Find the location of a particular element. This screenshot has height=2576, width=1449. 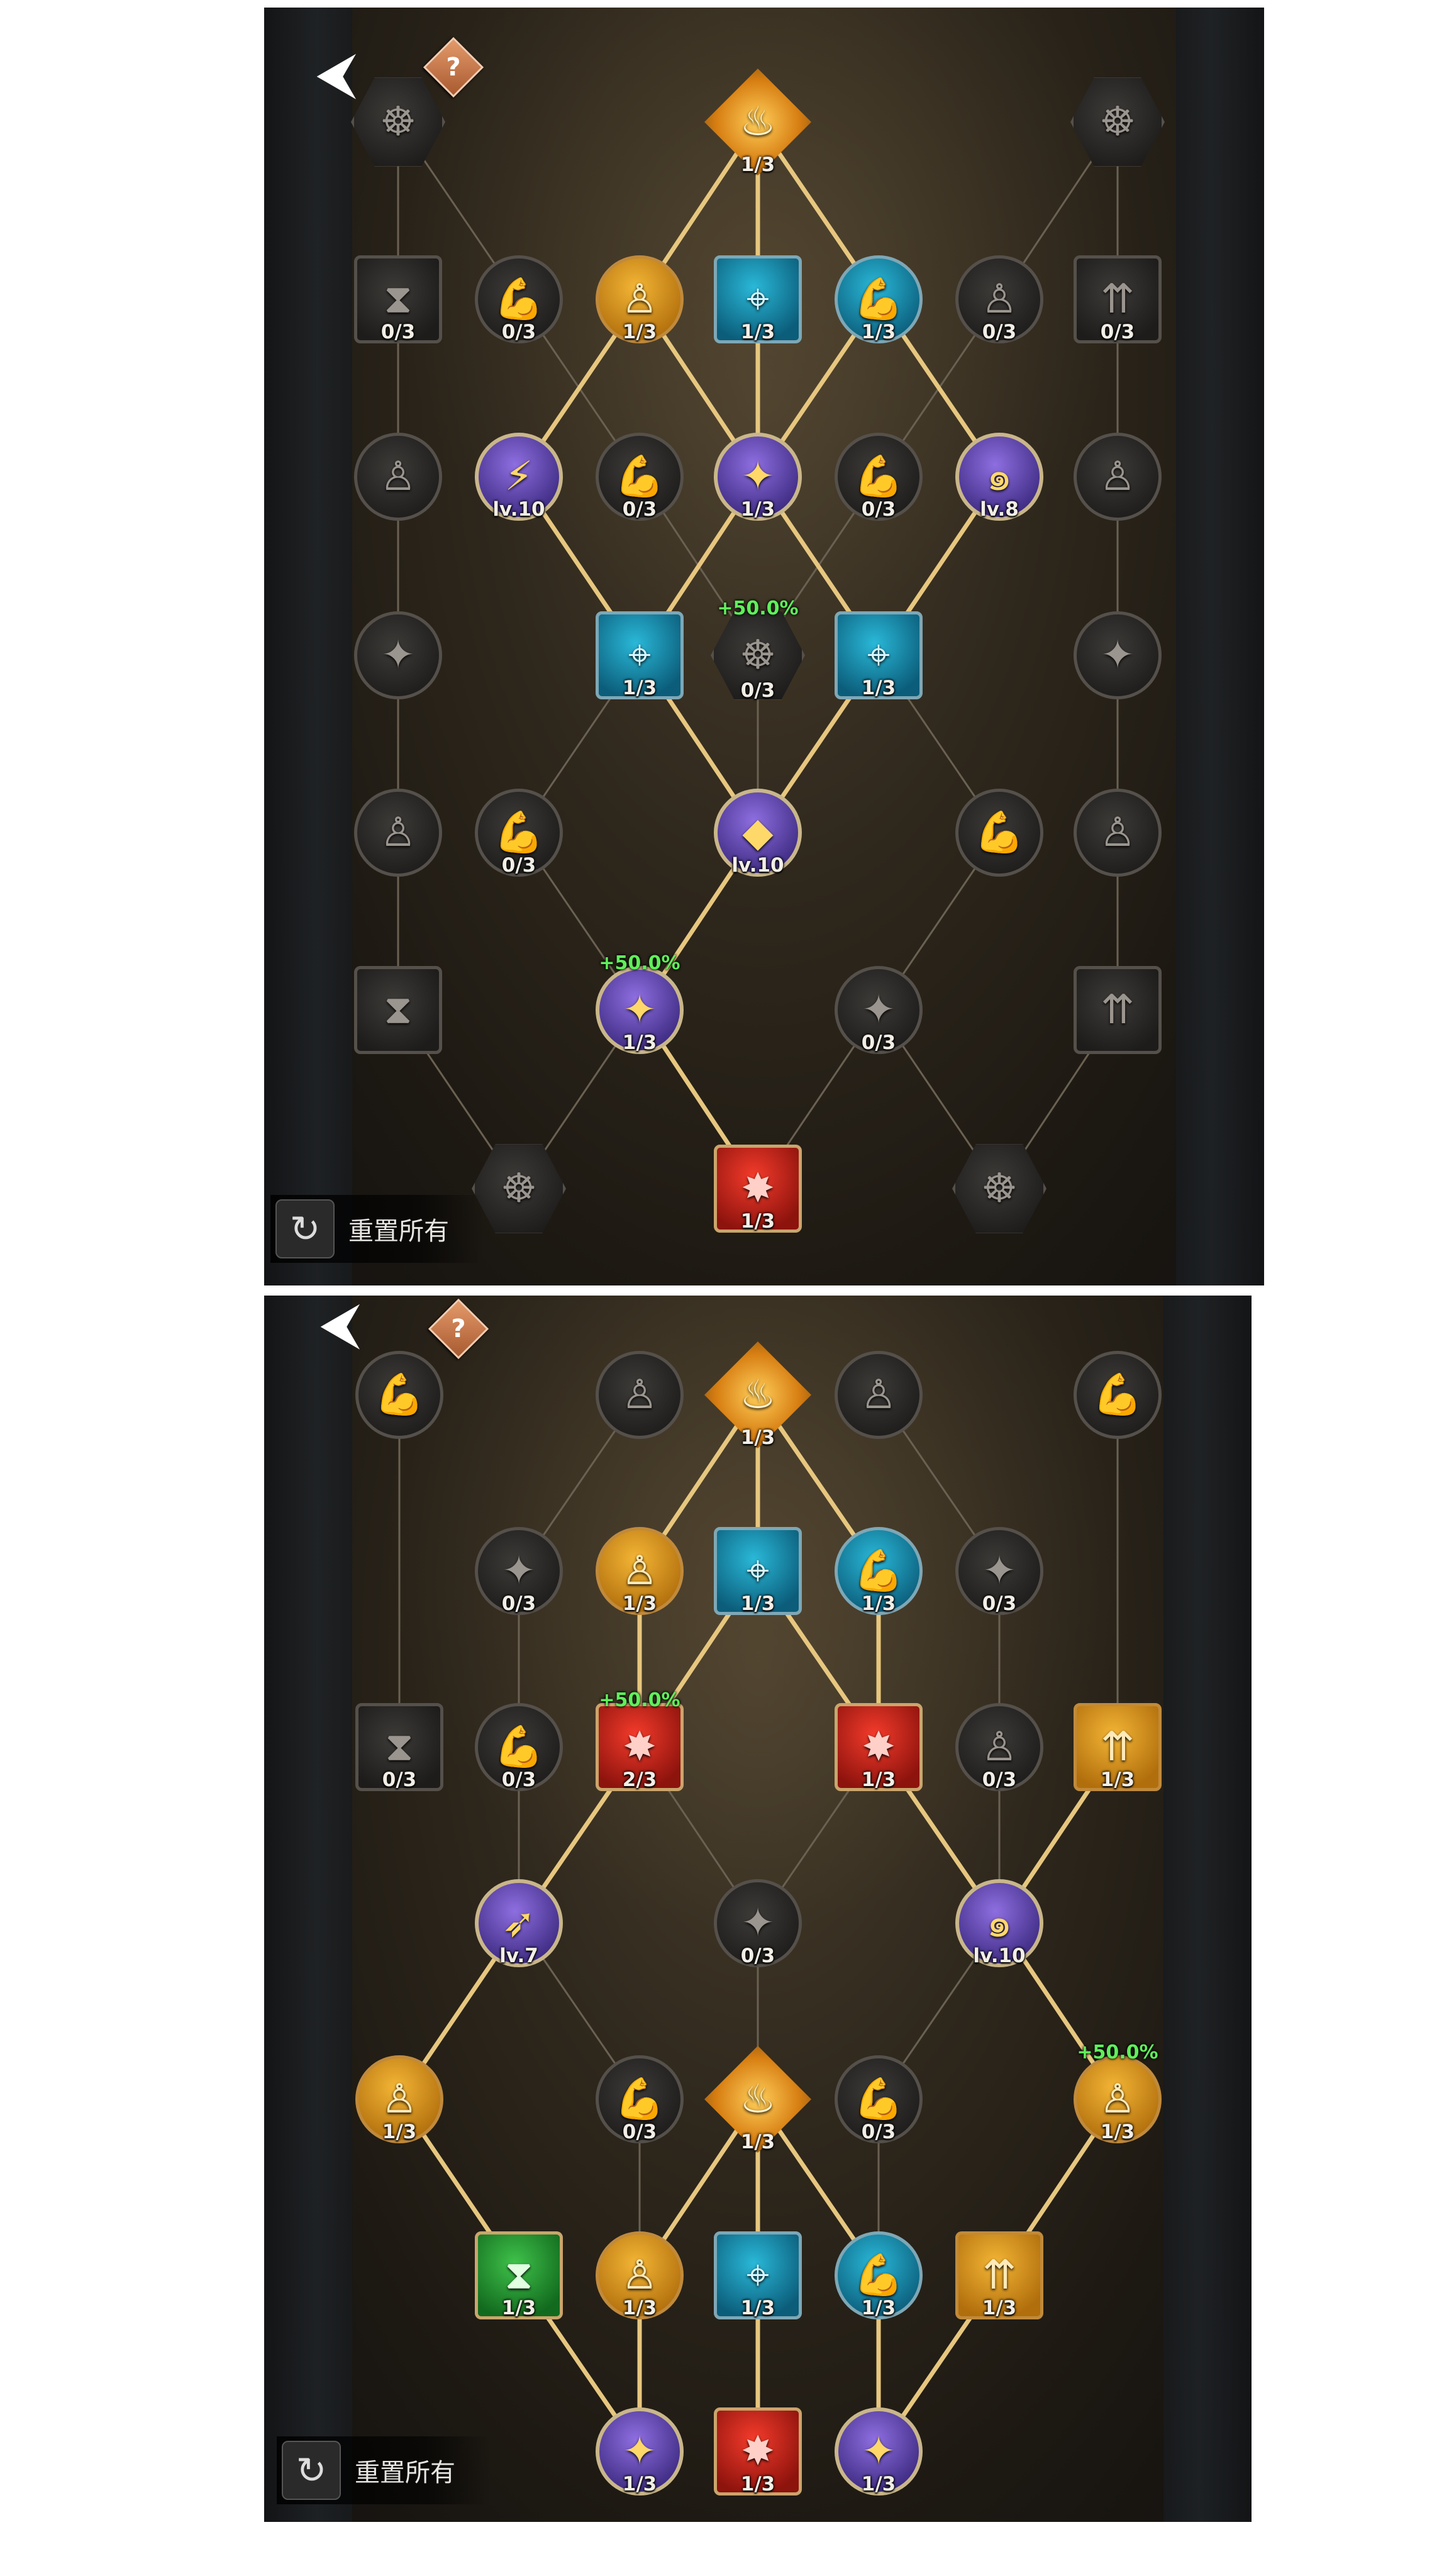

boot-icon: ➶ is located at coordinates (519, 1923).